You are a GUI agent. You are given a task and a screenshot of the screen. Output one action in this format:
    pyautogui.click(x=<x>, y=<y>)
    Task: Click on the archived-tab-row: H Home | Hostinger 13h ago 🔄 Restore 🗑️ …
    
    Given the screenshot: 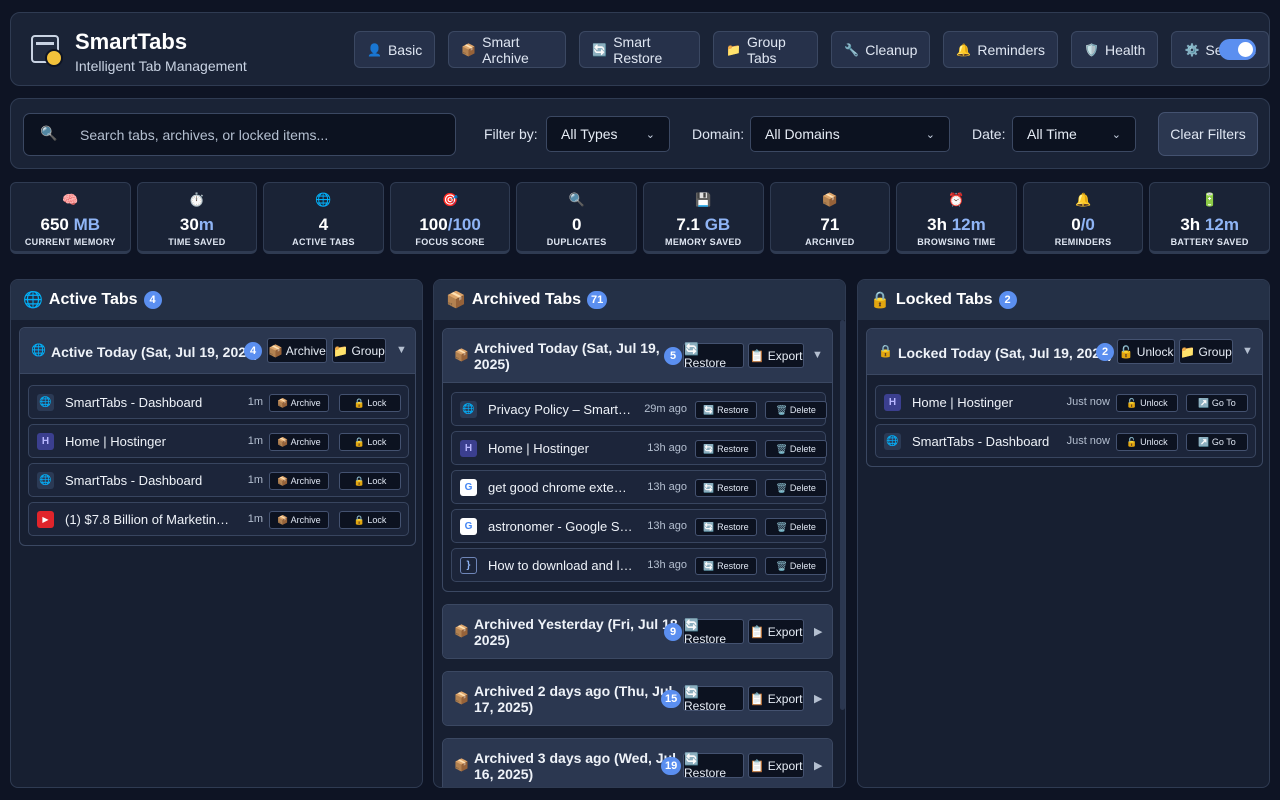 What is the action you would take?
    pyautogui.click(x=639, y=448)
    